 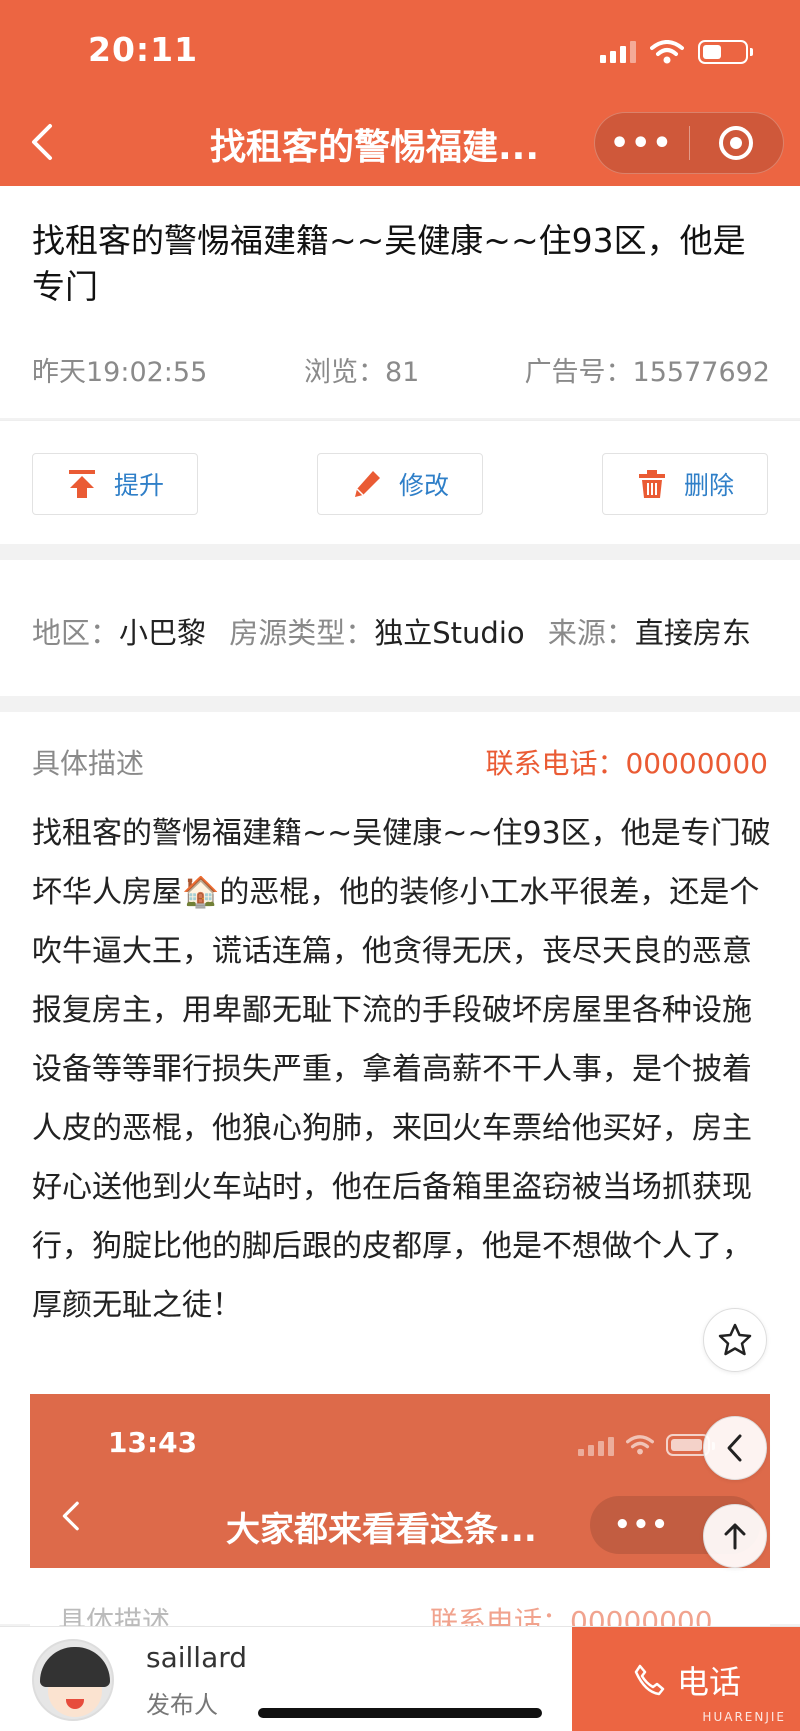 I want to click on region-value: 小巴黎, so click(x=163, y=633).